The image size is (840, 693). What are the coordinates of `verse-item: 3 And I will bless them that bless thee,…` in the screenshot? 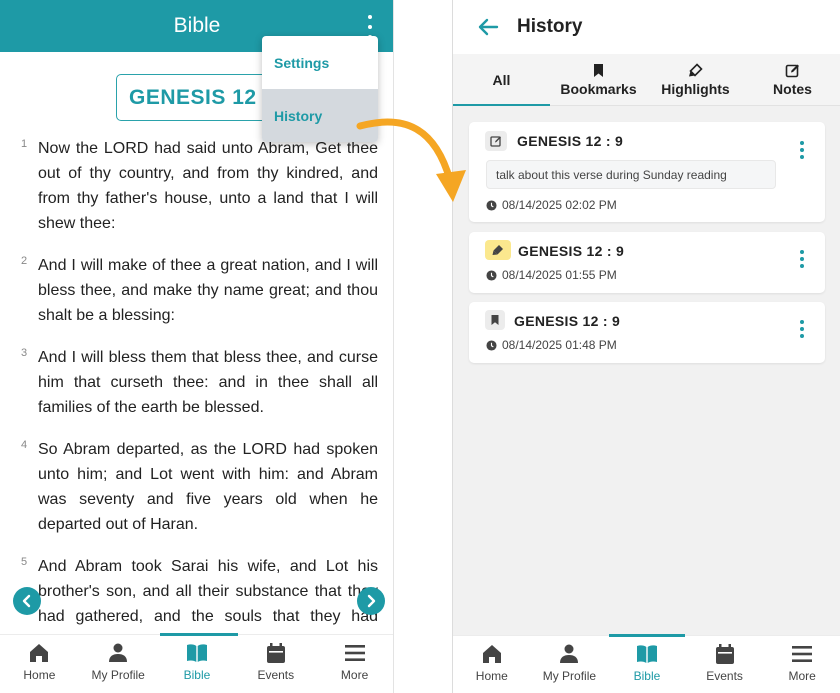 It's located at (197, 382).